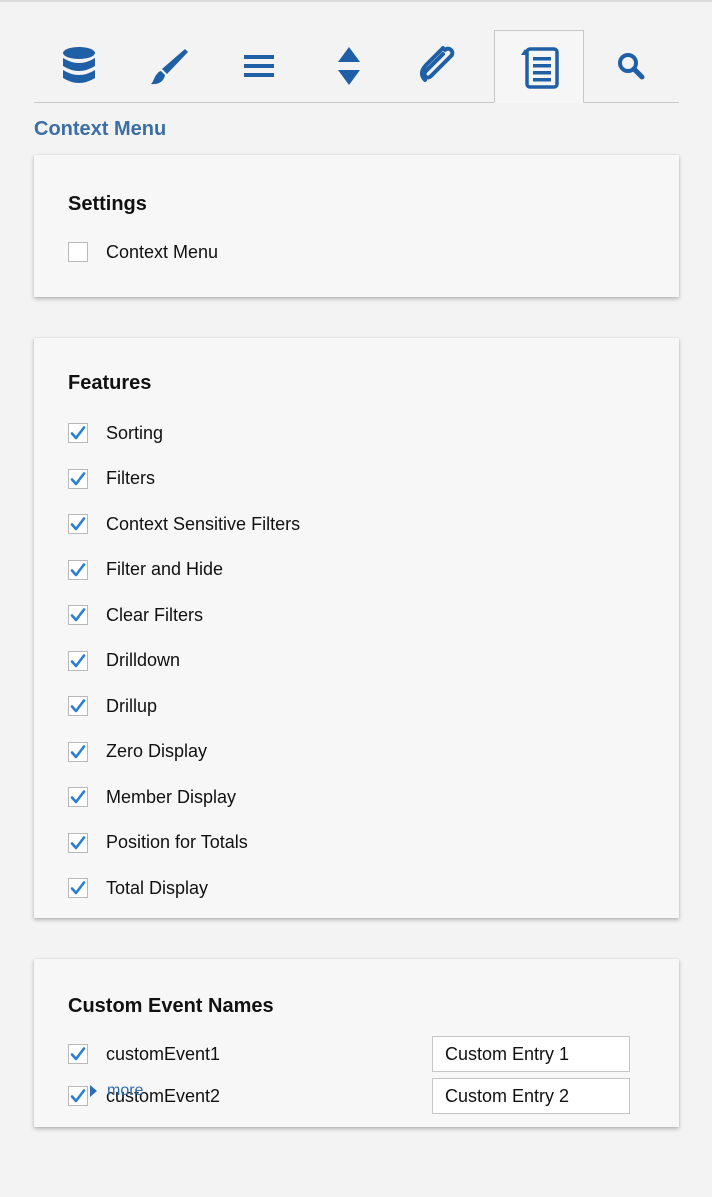  I want to click on paperclip-icon, so click(437, 64).